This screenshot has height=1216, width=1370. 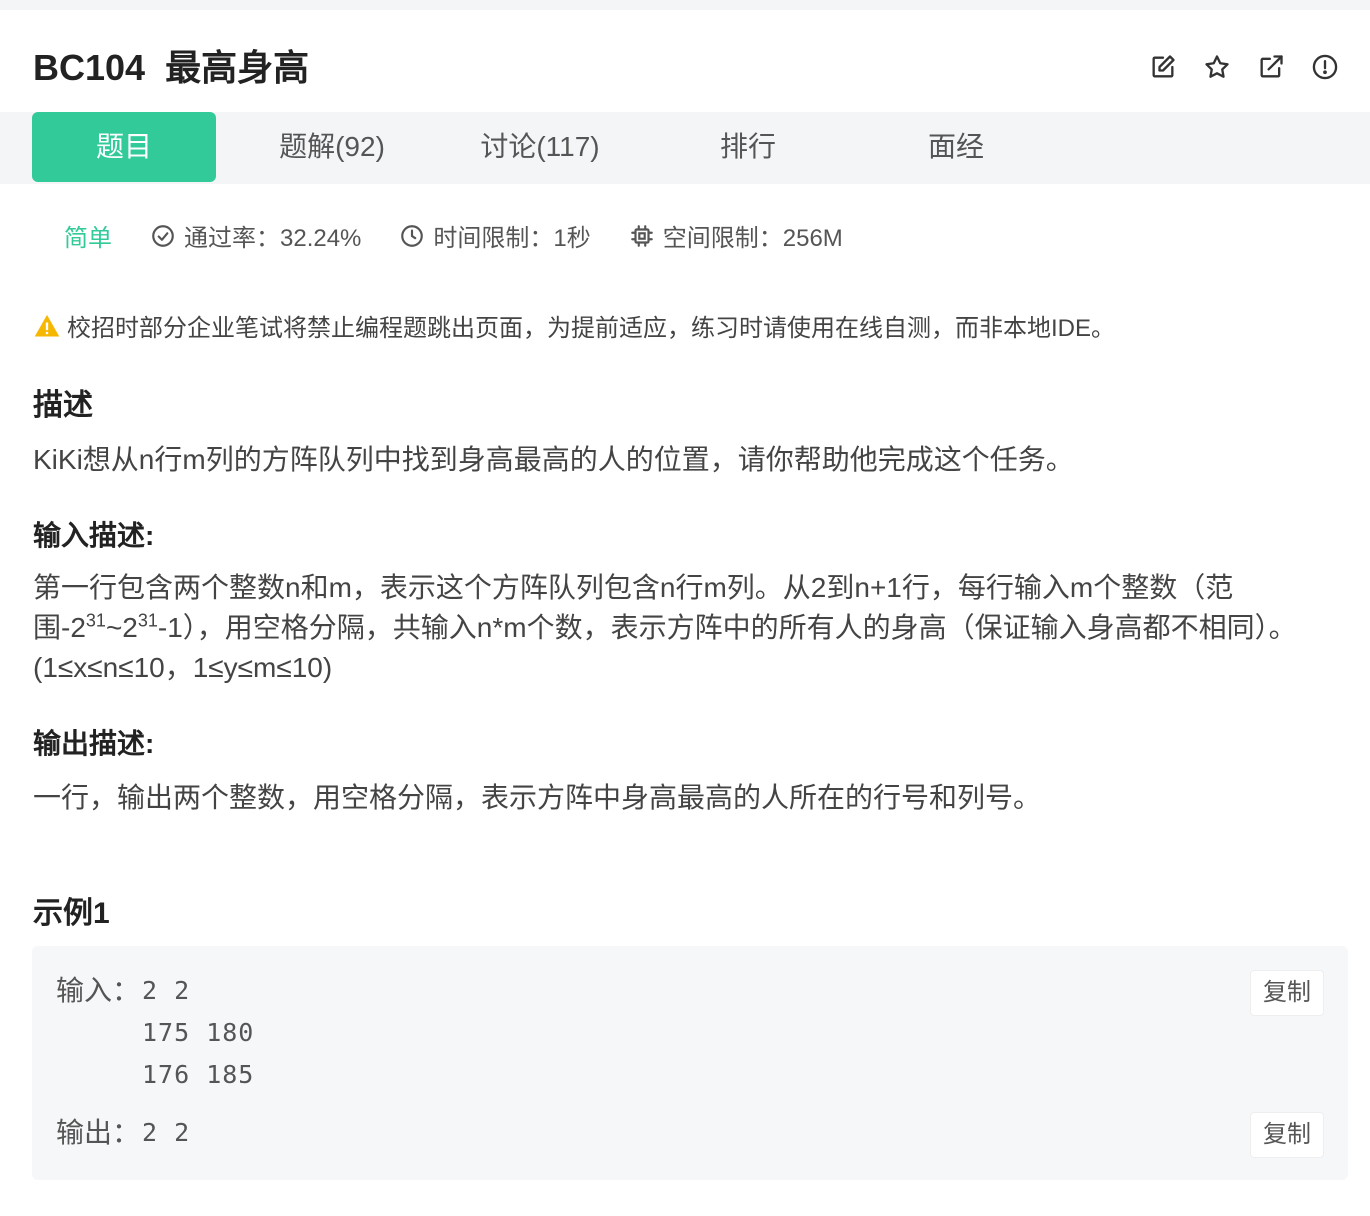 What do you see at coordinates (147, 620) in the screenshot?
I see `exponent-2: 31` at bounding box center [147, 620].